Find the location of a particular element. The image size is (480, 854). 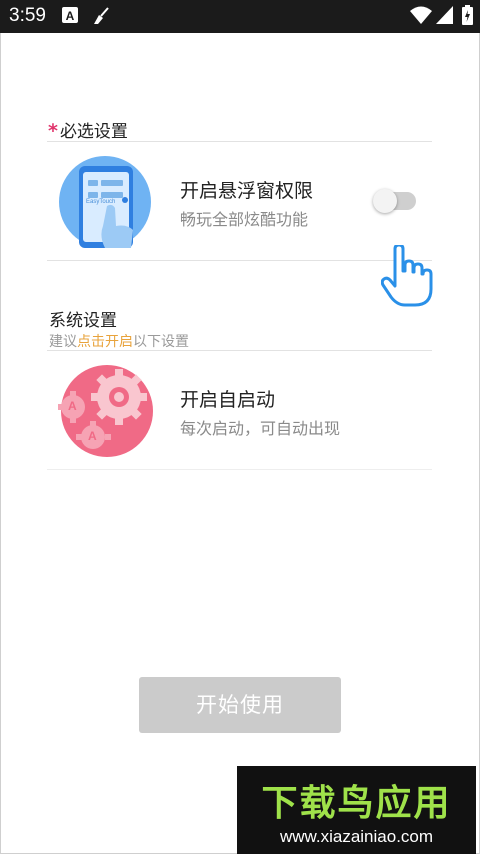

hint-suffix: 以下设置 is located at coordinates (161, 342).